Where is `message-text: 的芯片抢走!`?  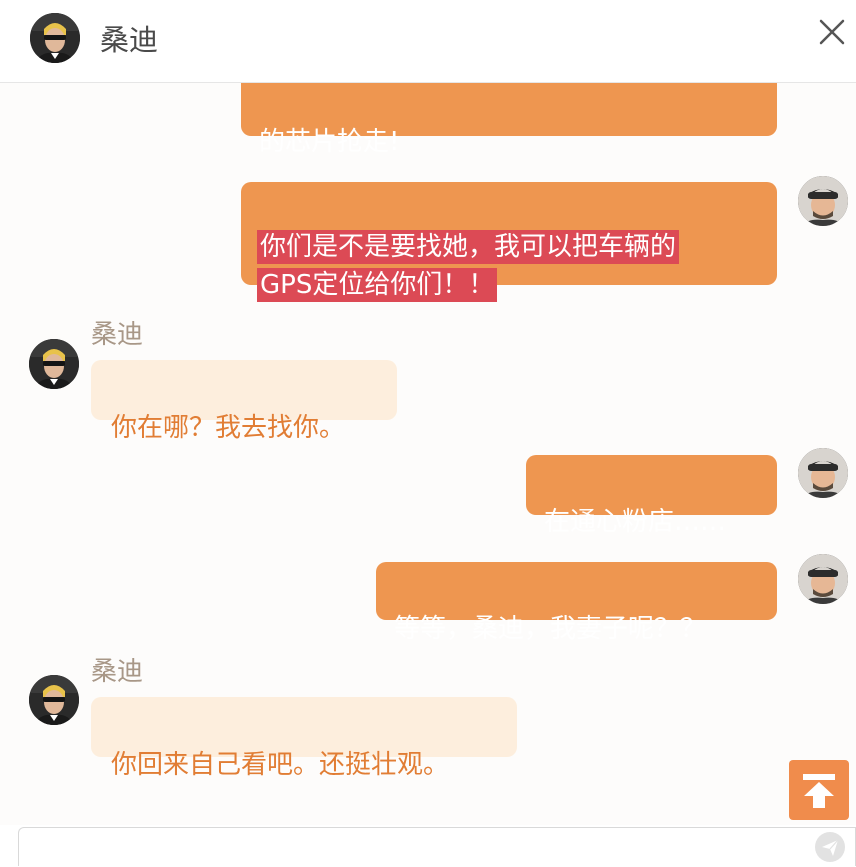
message-text: 的芯片抢走! is located at coordinates (329, 142).